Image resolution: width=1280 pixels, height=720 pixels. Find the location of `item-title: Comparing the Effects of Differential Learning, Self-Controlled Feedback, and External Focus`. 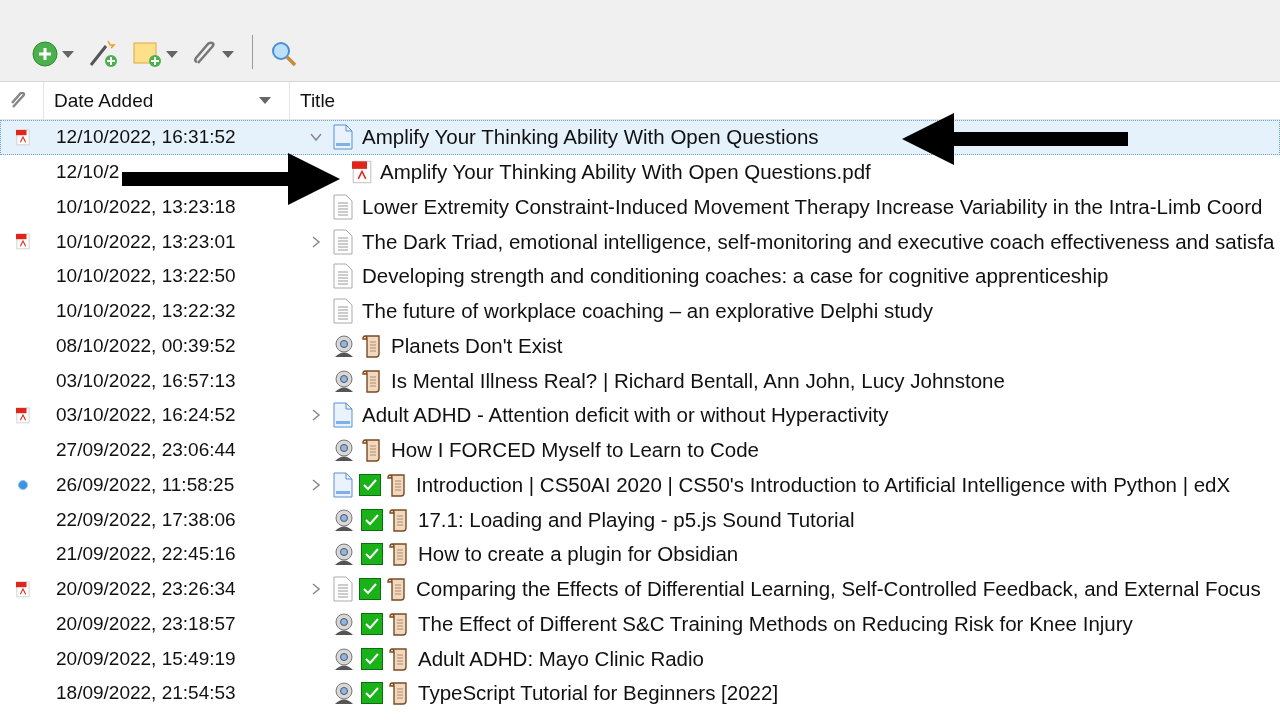

item-title: Comparing the Effects of Differential Learning, Self-Controlled Feedback, and External Focus is located at coordinates (838, 589).